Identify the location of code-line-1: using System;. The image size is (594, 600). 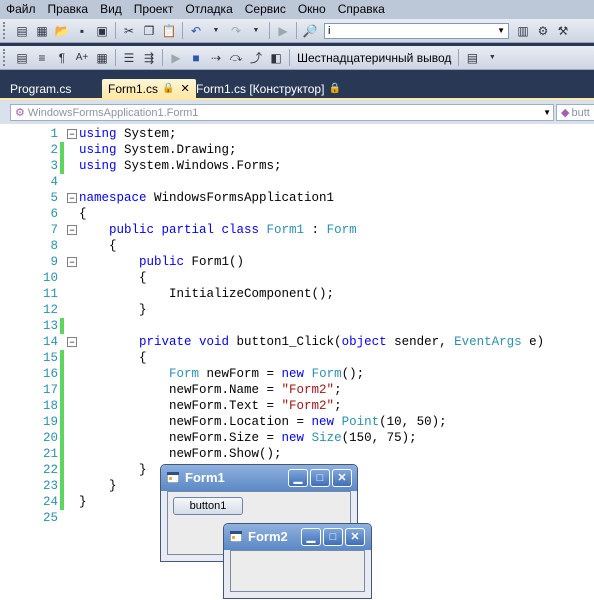
(128, 134).